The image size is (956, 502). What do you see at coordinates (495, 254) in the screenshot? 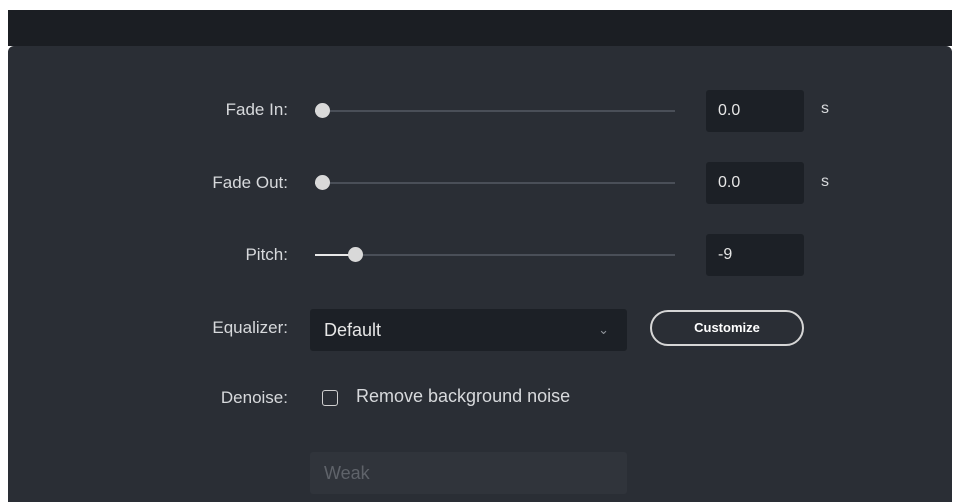
I see `pitch-slider` at bounding box center [495, 254].